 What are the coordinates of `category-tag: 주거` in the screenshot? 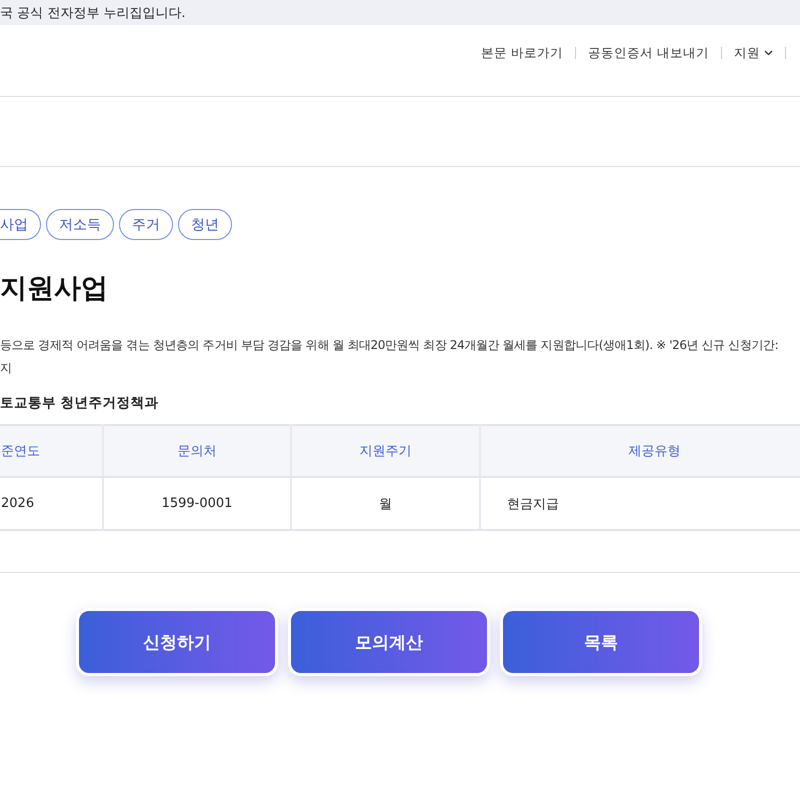 It's located at (146, 224).